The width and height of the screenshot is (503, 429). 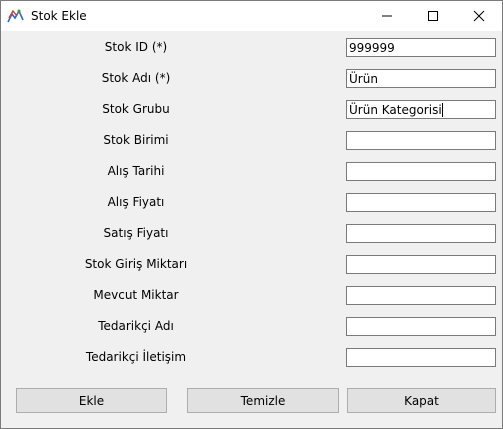 I want to click on stok-id-value: 999999, so click(x=372, y=48).